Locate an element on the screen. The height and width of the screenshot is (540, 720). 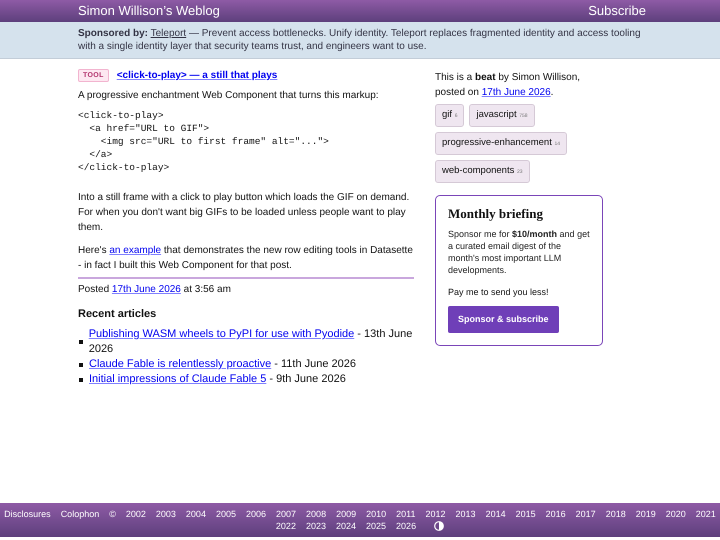
footer-link: 2013 is located at coordinates (466, 514).